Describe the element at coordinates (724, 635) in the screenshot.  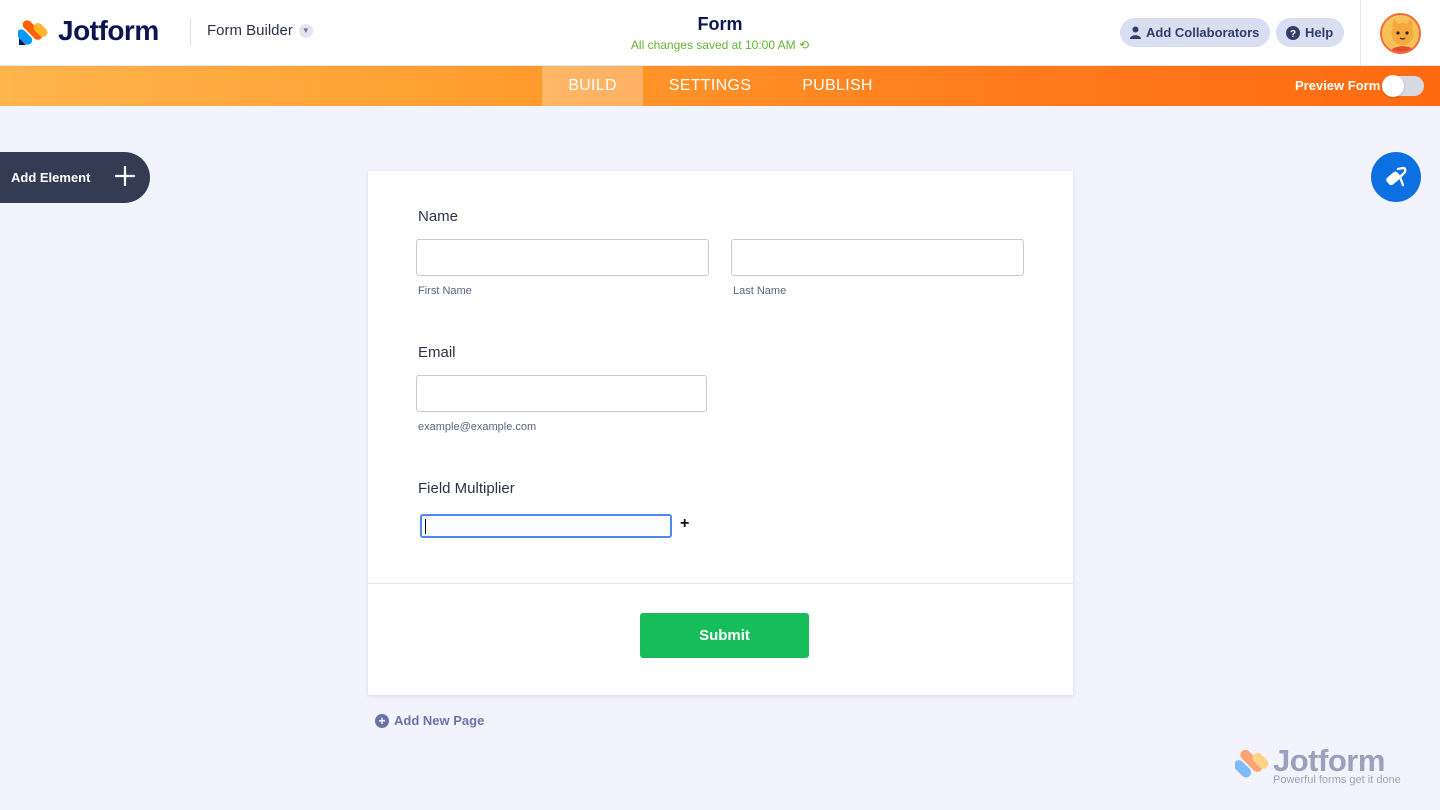
I see `submit-button: Submit` at that location.